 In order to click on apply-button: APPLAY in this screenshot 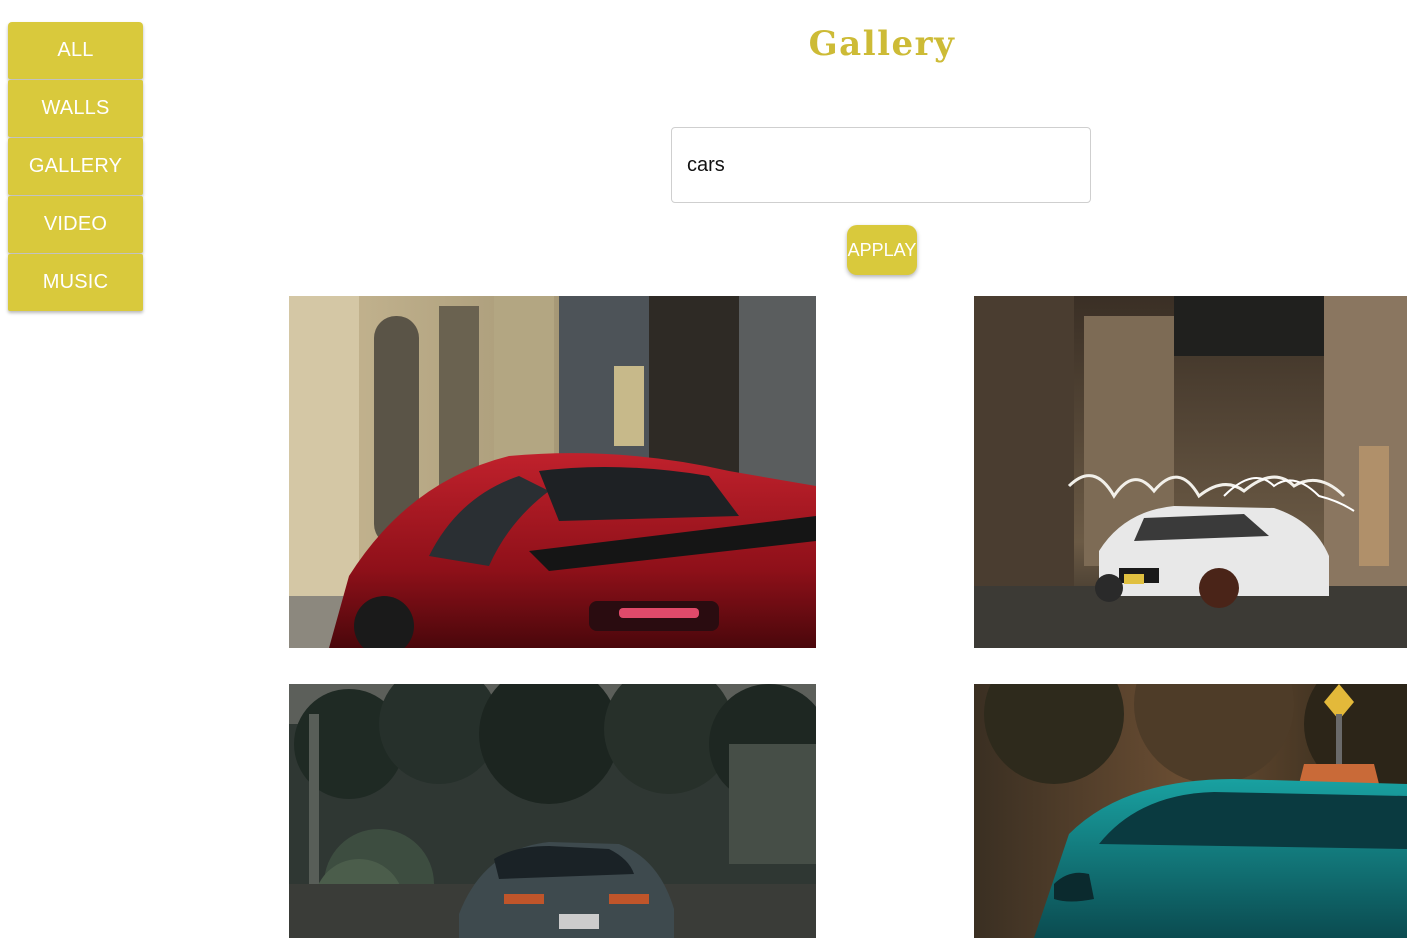, I will do `click(882, 250)`.